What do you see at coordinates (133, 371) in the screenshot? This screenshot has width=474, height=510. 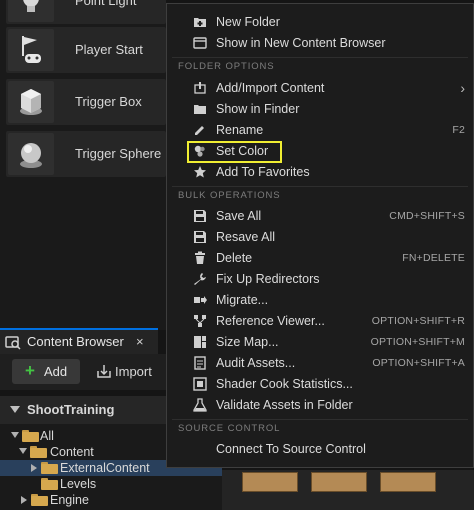 I see `import-button-label: Import` at bounding box center [133, 371].